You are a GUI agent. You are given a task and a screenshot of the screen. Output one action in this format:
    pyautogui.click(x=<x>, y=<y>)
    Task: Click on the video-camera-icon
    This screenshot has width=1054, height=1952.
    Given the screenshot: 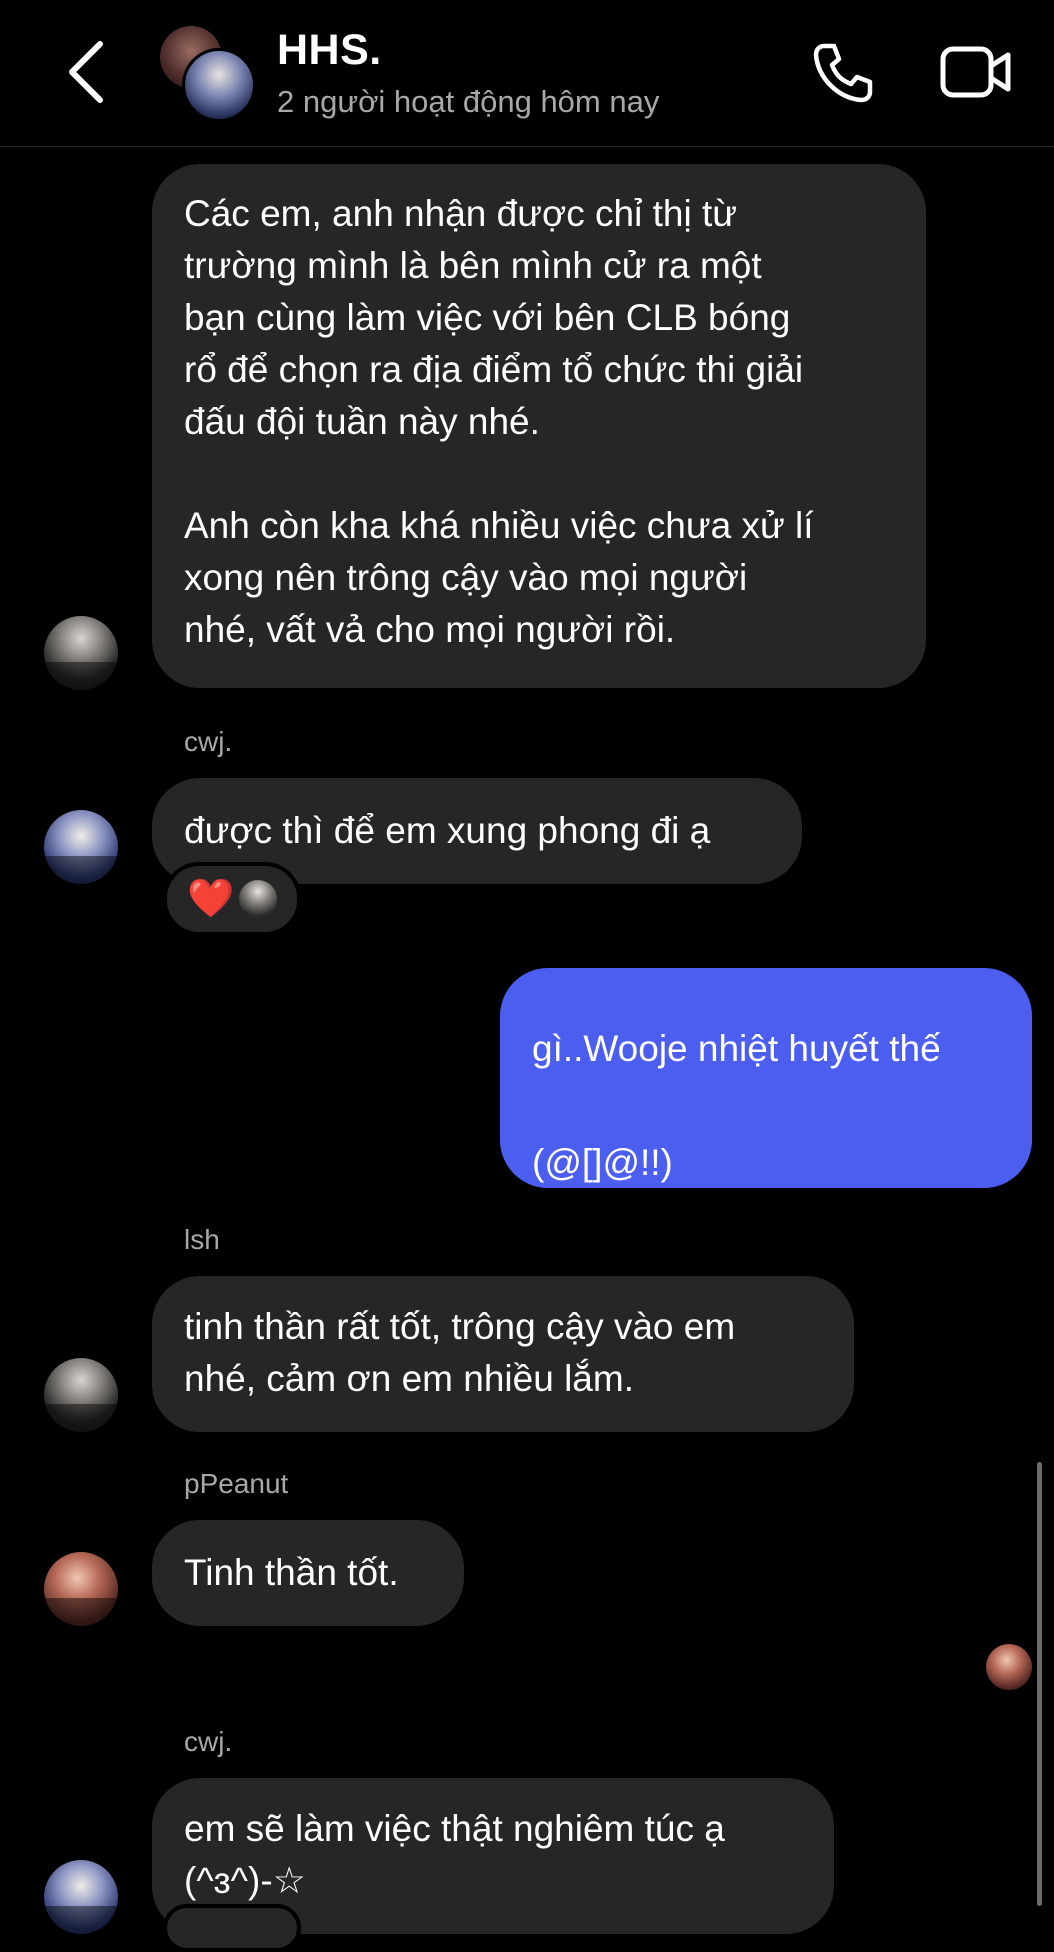 What is the action you would take?
    pyautogui.click(x=975, y=72)
    